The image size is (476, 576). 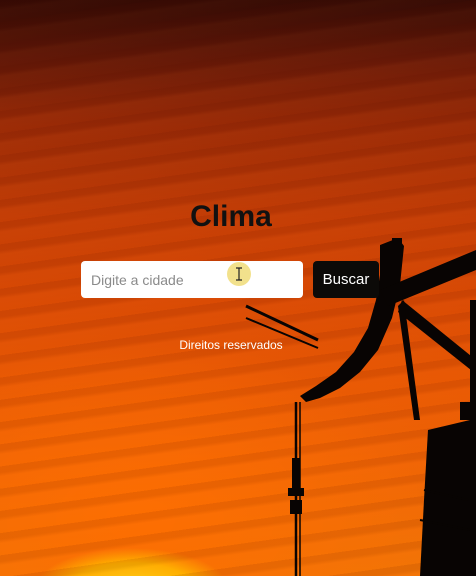 I want to click on city-search-input, so click(x=192, y=279).